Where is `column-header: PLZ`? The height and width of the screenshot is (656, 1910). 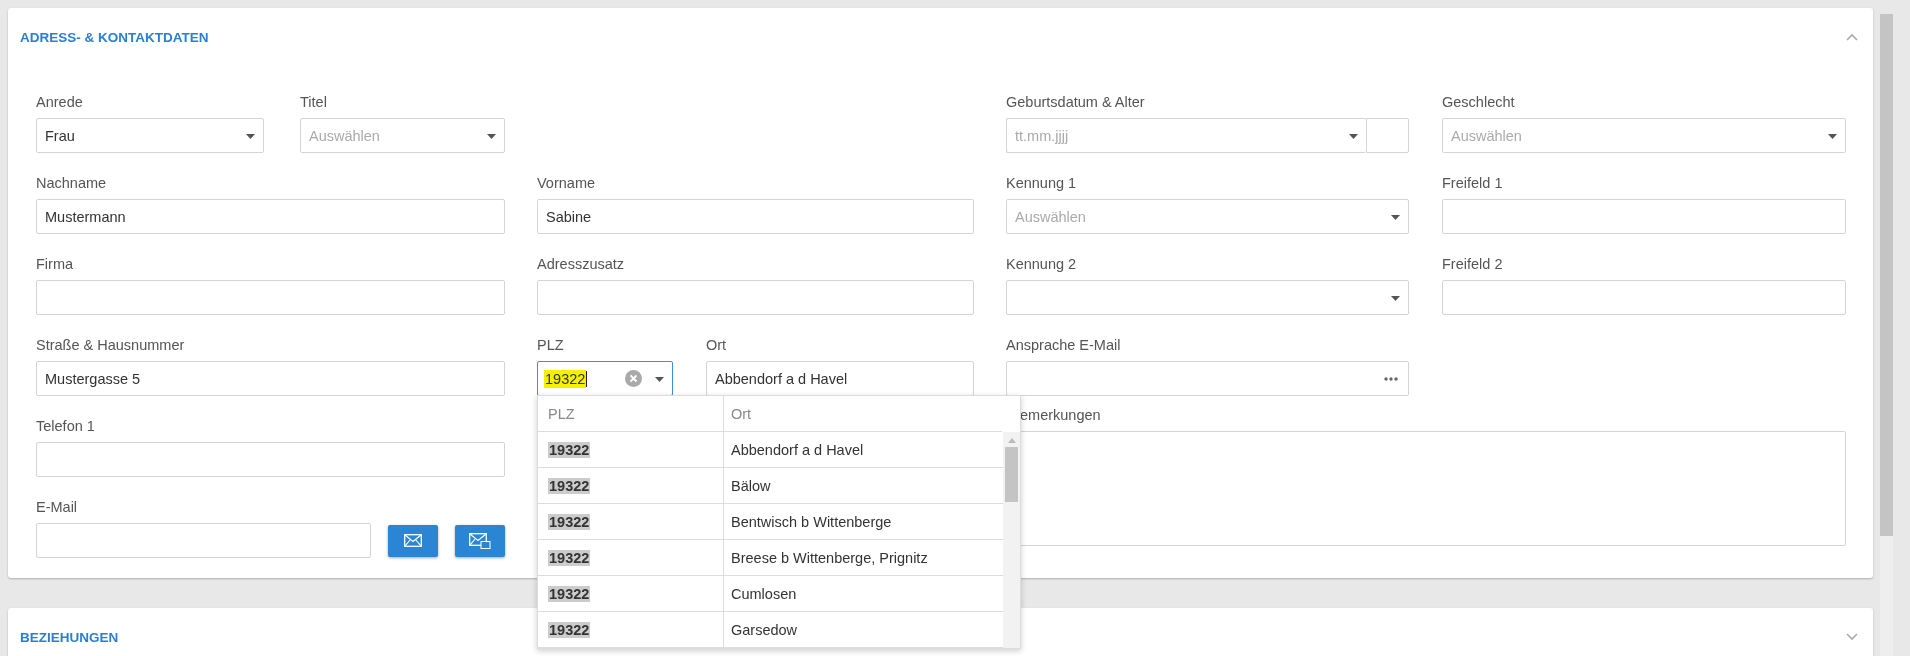
column-header: PLZ is located at coordinates (631, 413).